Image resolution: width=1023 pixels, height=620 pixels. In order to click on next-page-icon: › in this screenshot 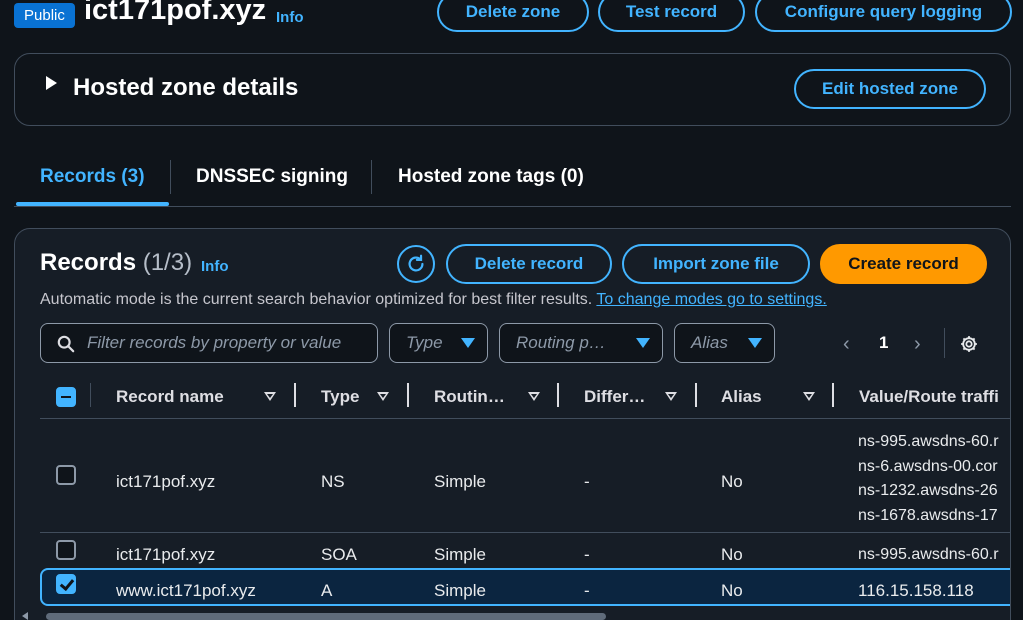, I will do `click(917, 344)`.